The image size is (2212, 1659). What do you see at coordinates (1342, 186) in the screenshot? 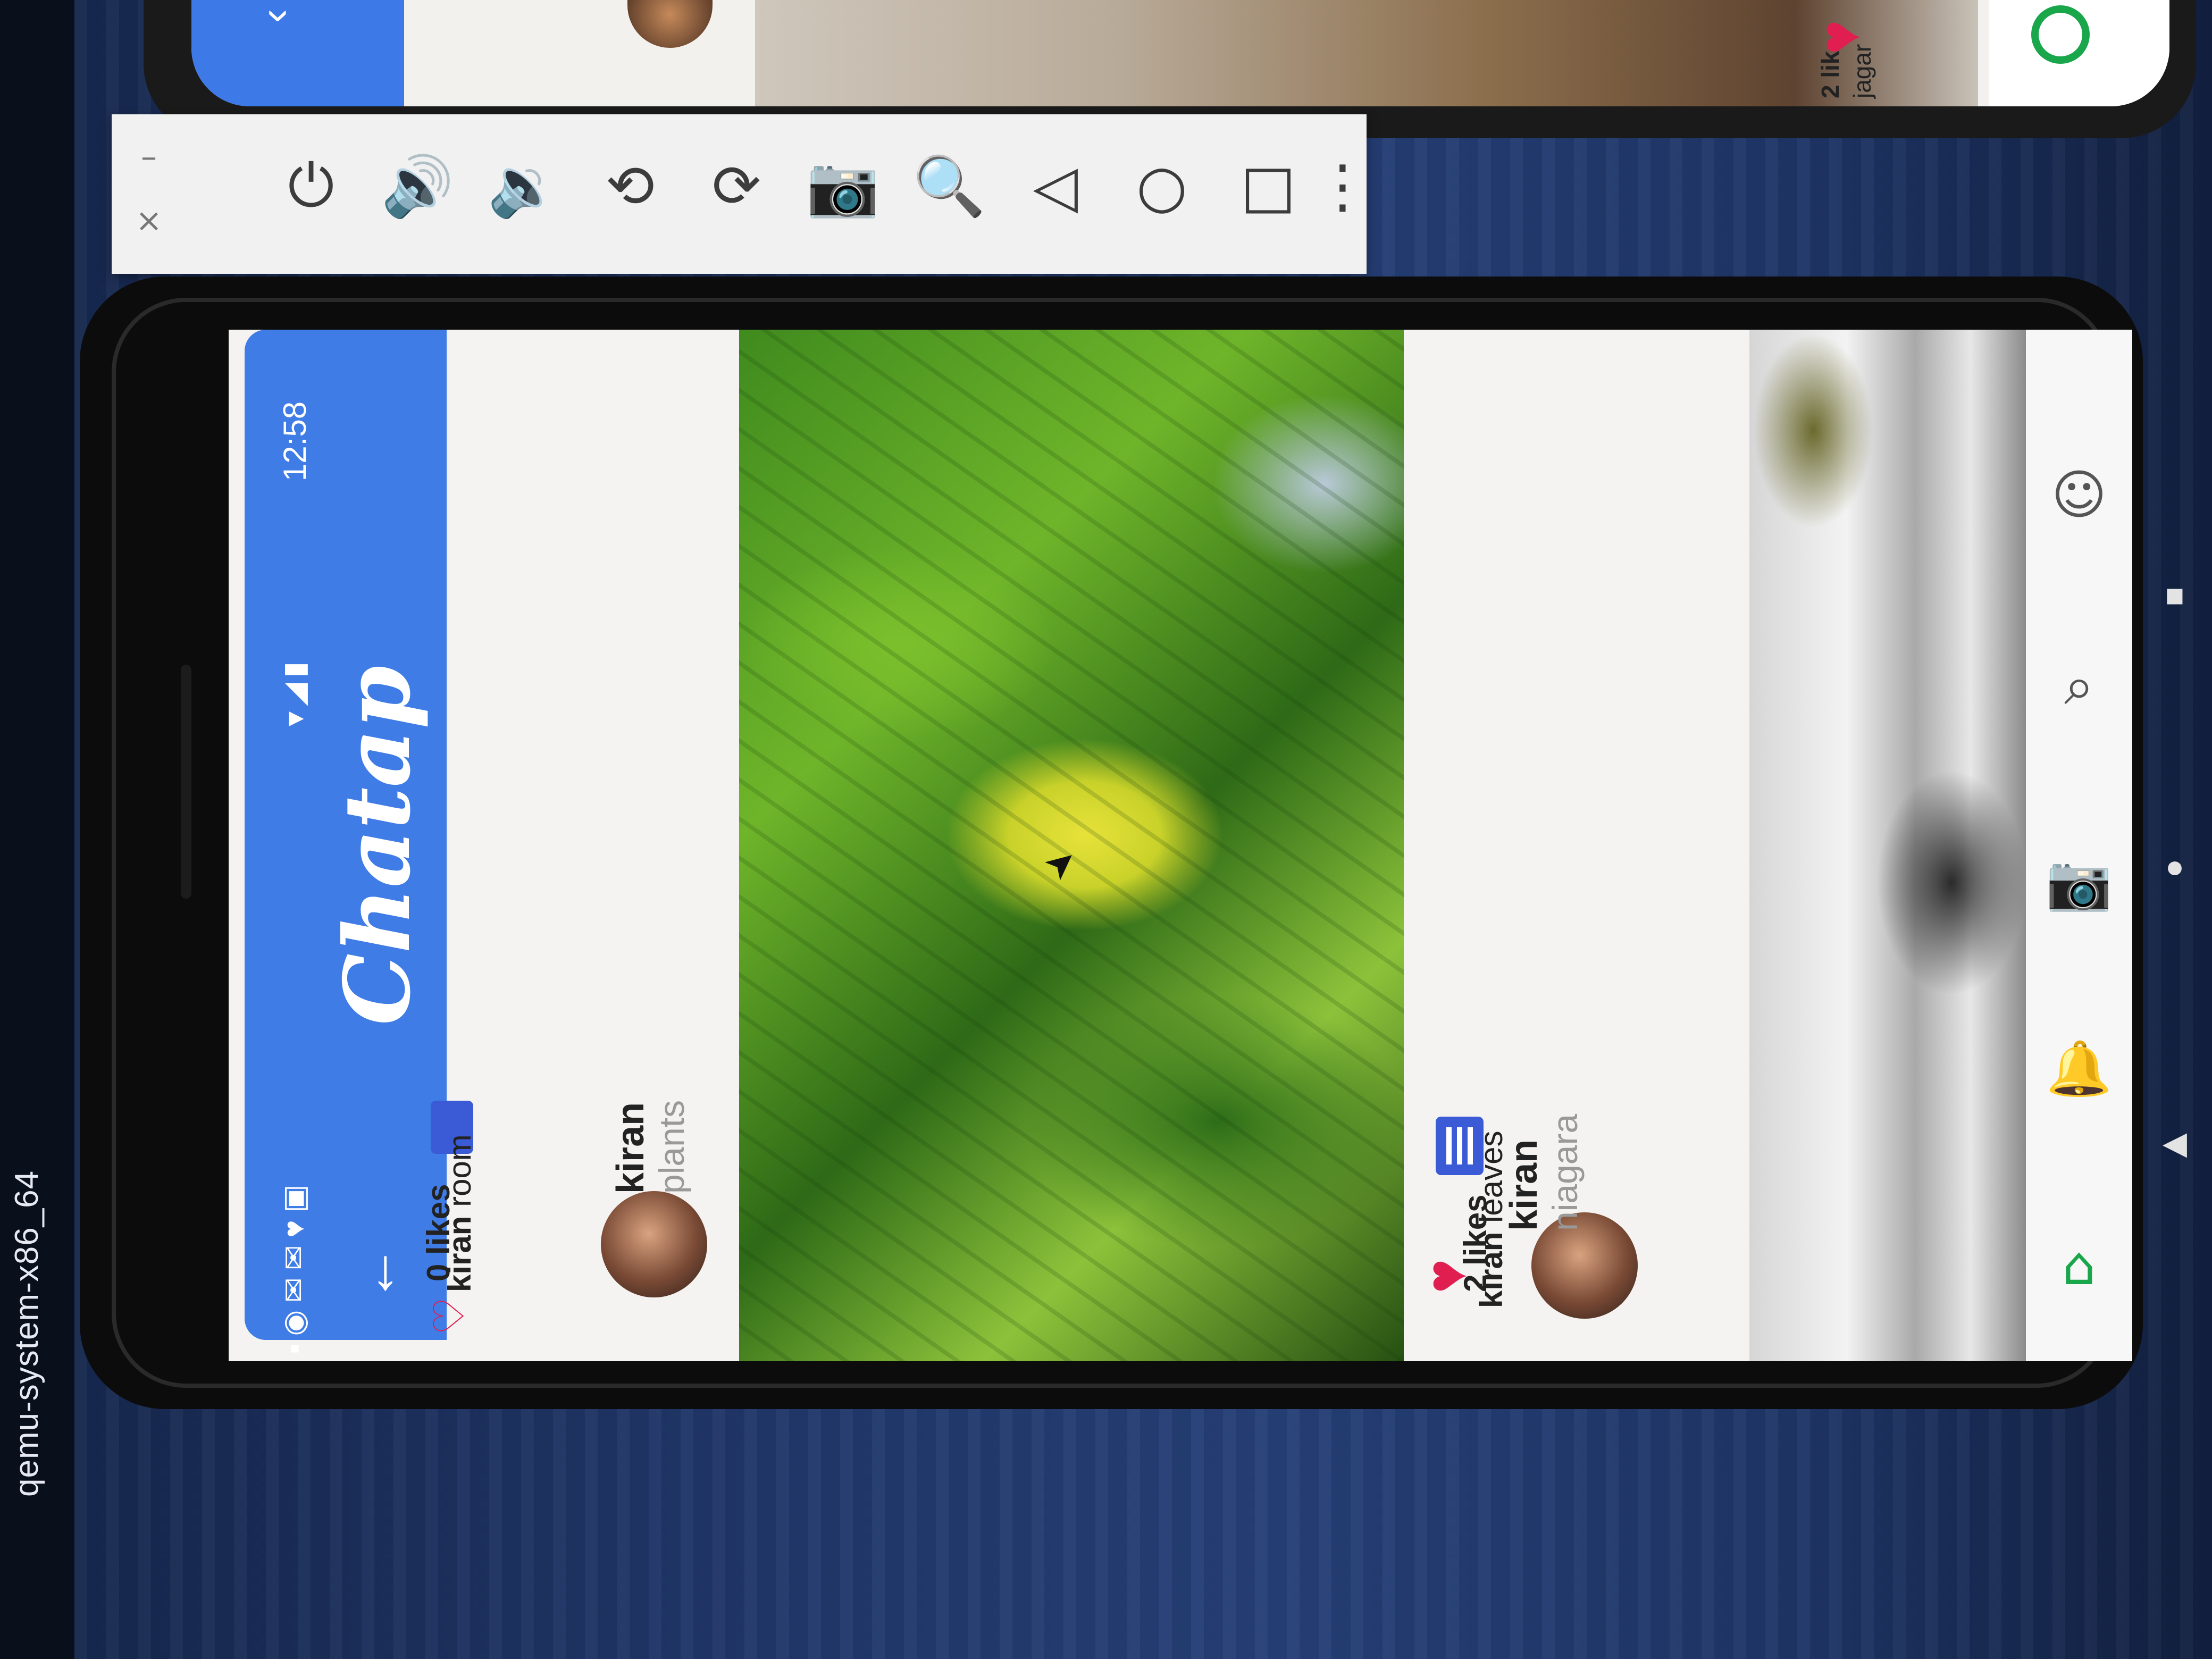
I see `more-icon: ⋮` at bounding box center [1342, 186].